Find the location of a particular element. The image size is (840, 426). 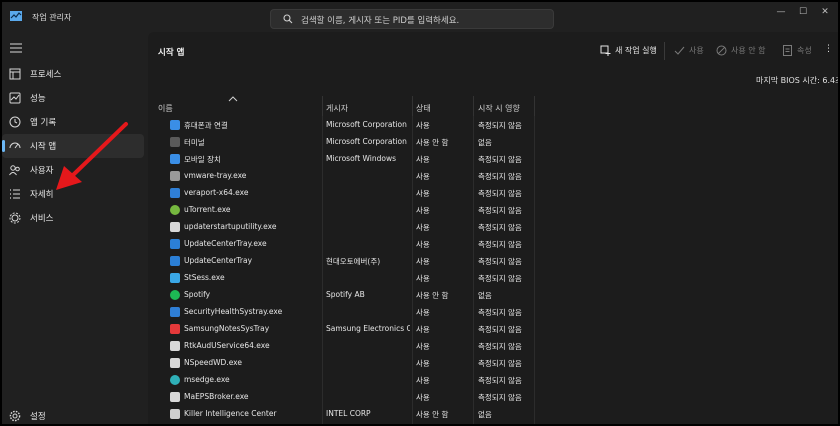

app-name-cell: Spotify is located at coordinates (197, 294).